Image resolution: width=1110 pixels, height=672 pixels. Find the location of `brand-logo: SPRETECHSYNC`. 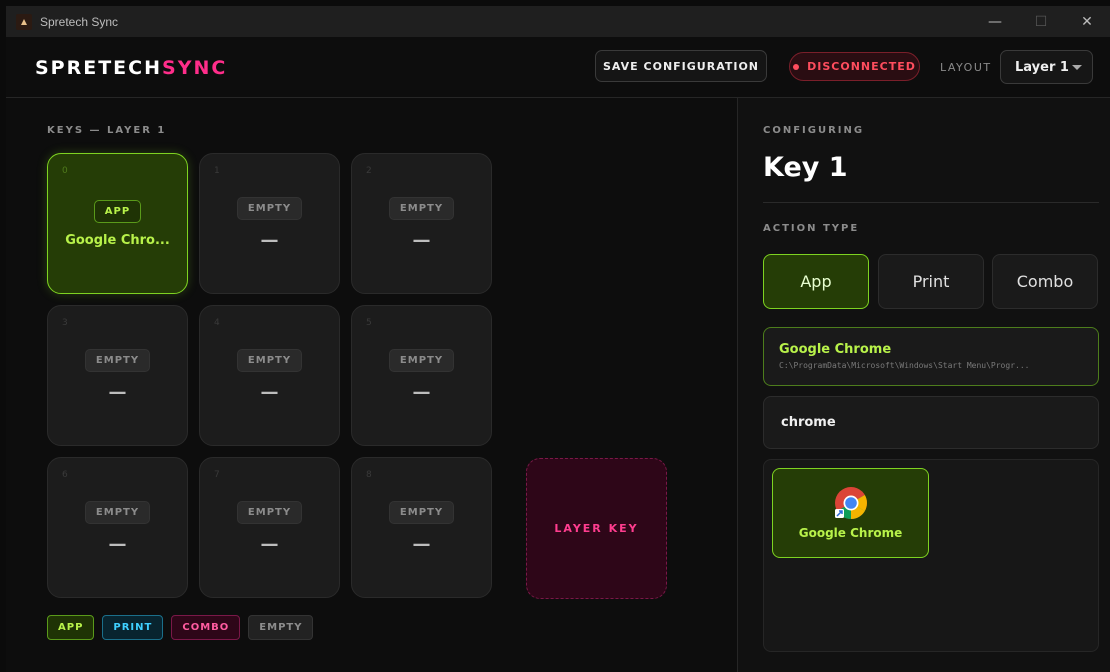

brand-logo: SPRETECHSYNC is located at coordinates (131, 68).